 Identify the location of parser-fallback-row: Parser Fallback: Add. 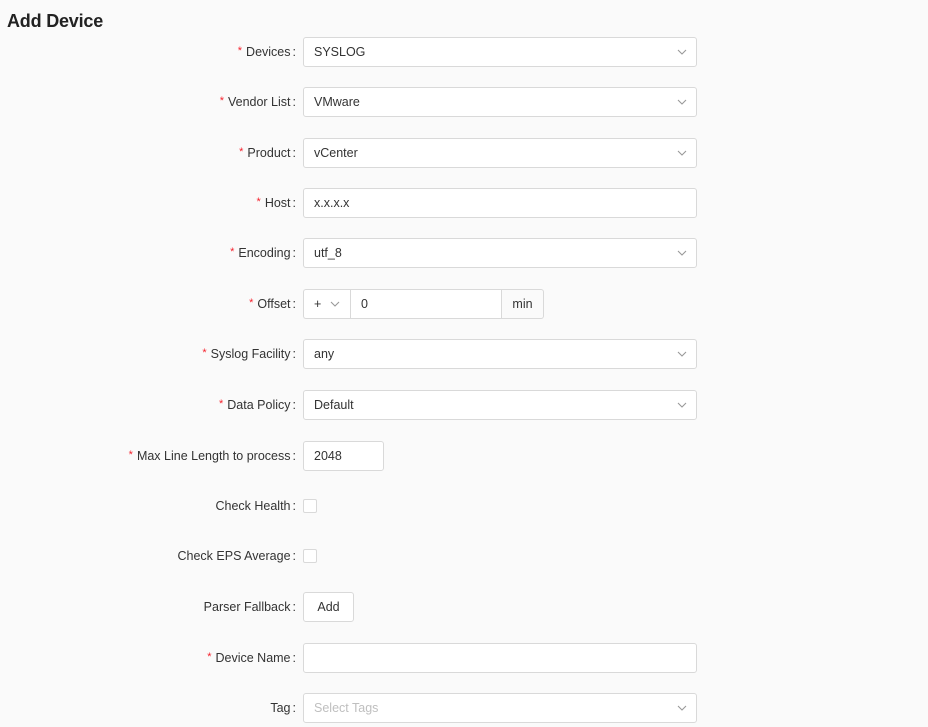
(464, 607).